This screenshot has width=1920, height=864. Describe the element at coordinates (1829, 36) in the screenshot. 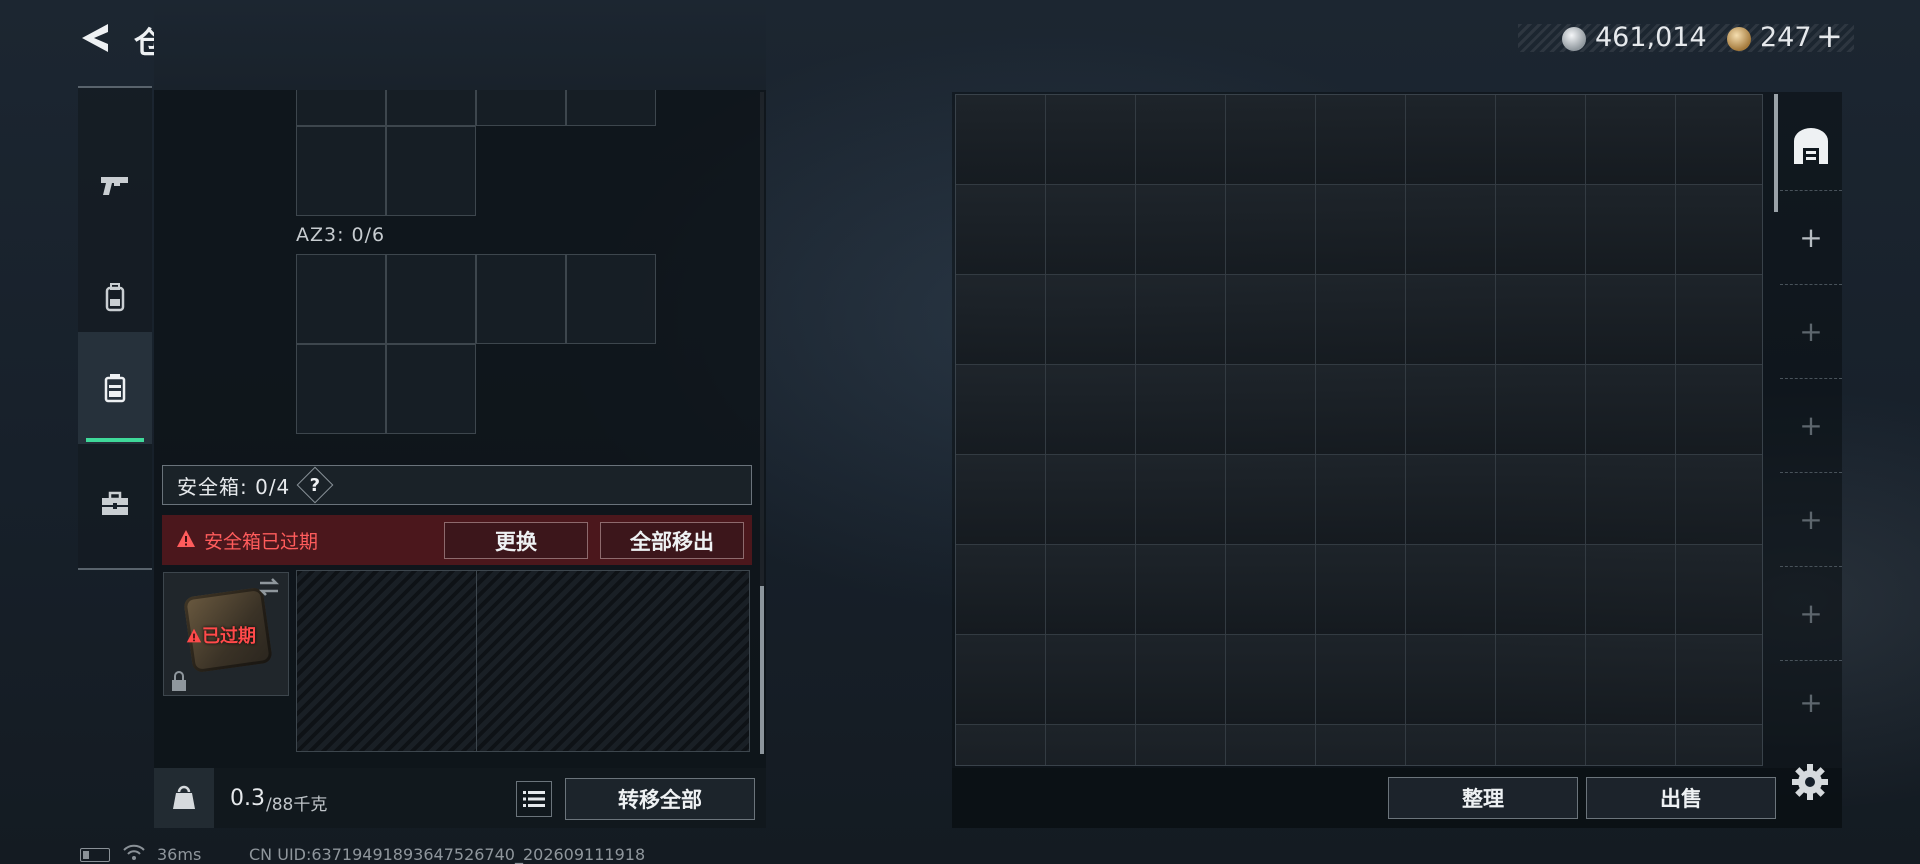

I see `add-gold-button: +` at that location.